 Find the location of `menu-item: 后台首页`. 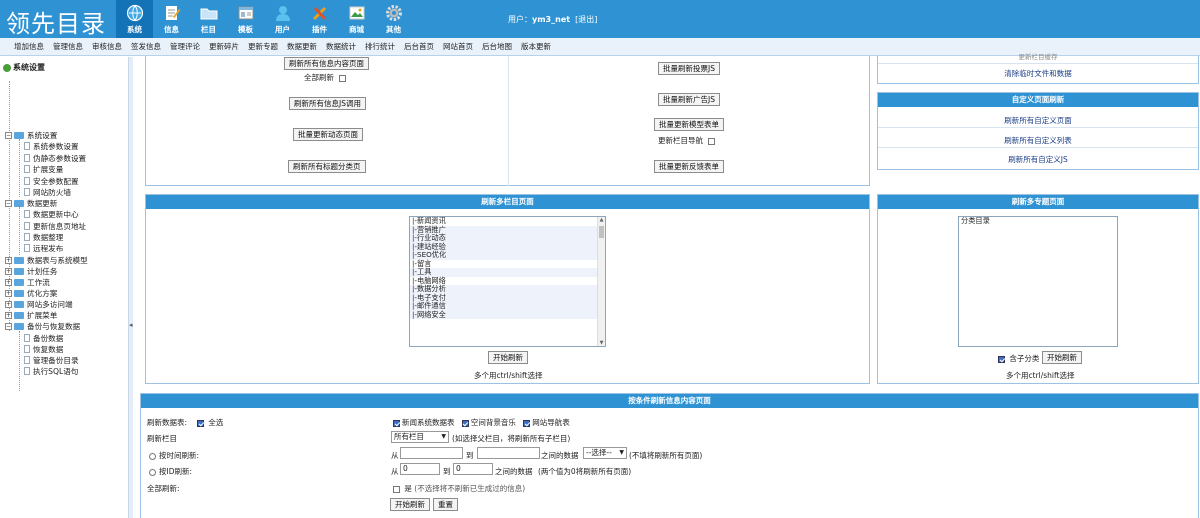

menu-item: 后台首页 is located at coordinates (419, 46).